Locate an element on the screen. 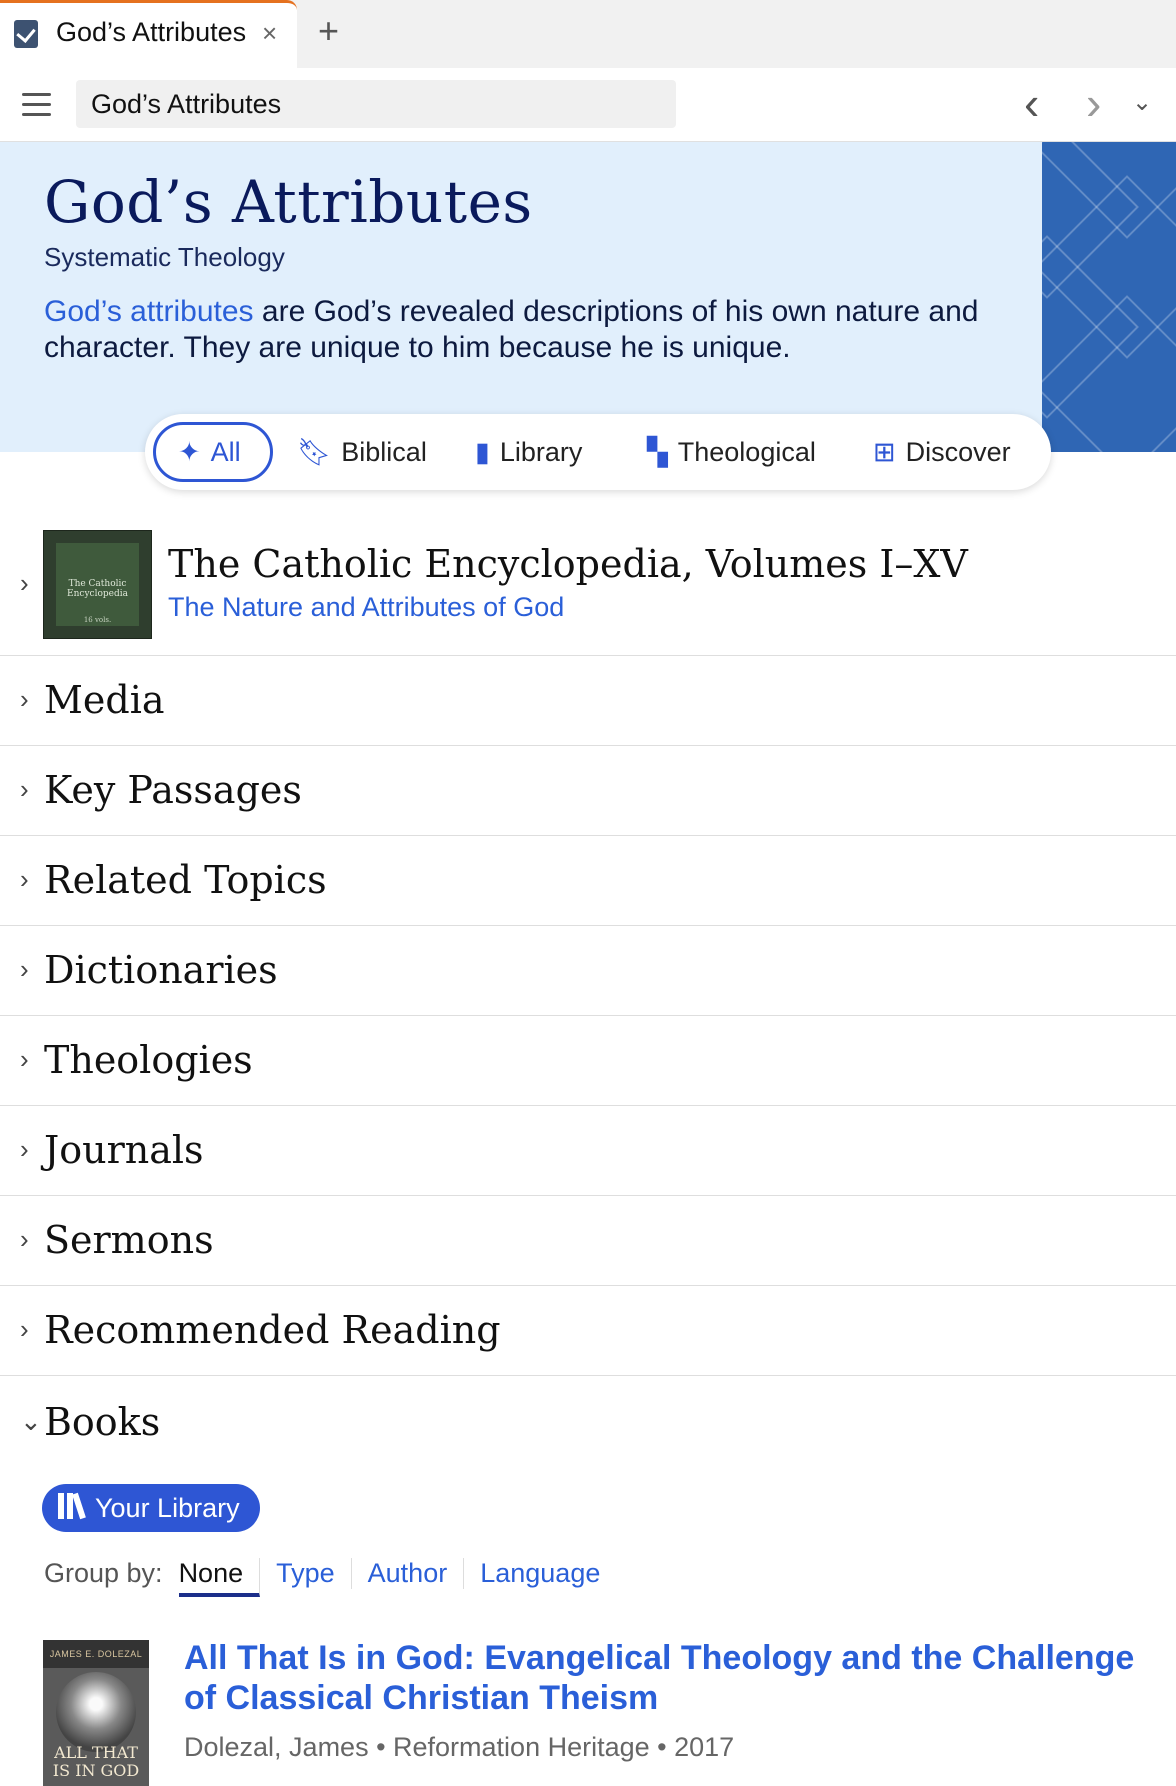 Image resolution: width=1176 pixels, height=1786 pixels. filter-discover: ⊞ Discover is located at coordinates (942, 452).